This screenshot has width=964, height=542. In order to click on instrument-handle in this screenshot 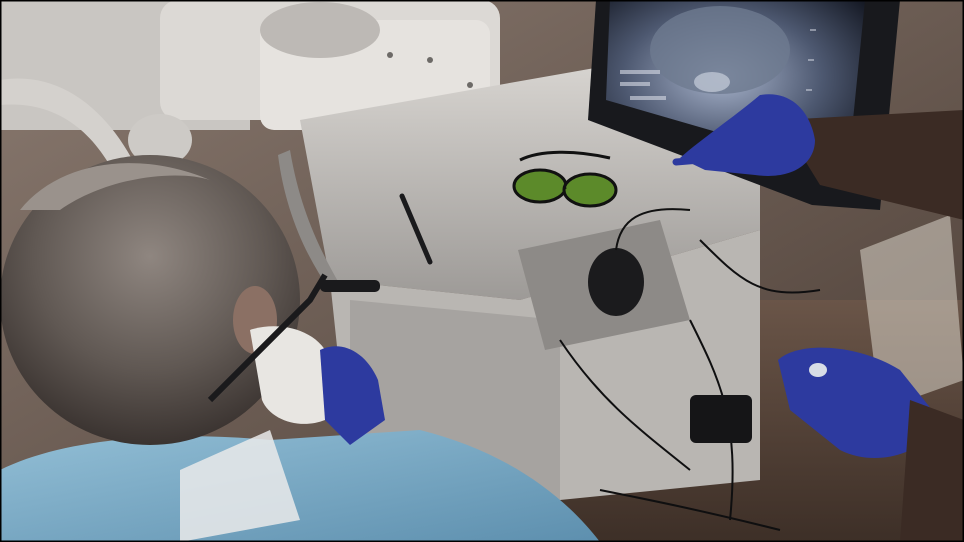, I will do `click(350, 286)`.